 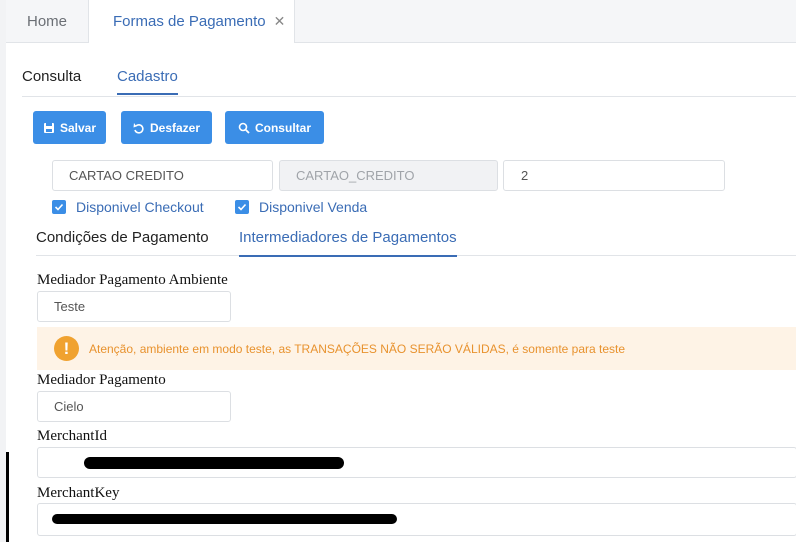 I want to click on search-button-label: Consultar, so click(x=282, y=127).